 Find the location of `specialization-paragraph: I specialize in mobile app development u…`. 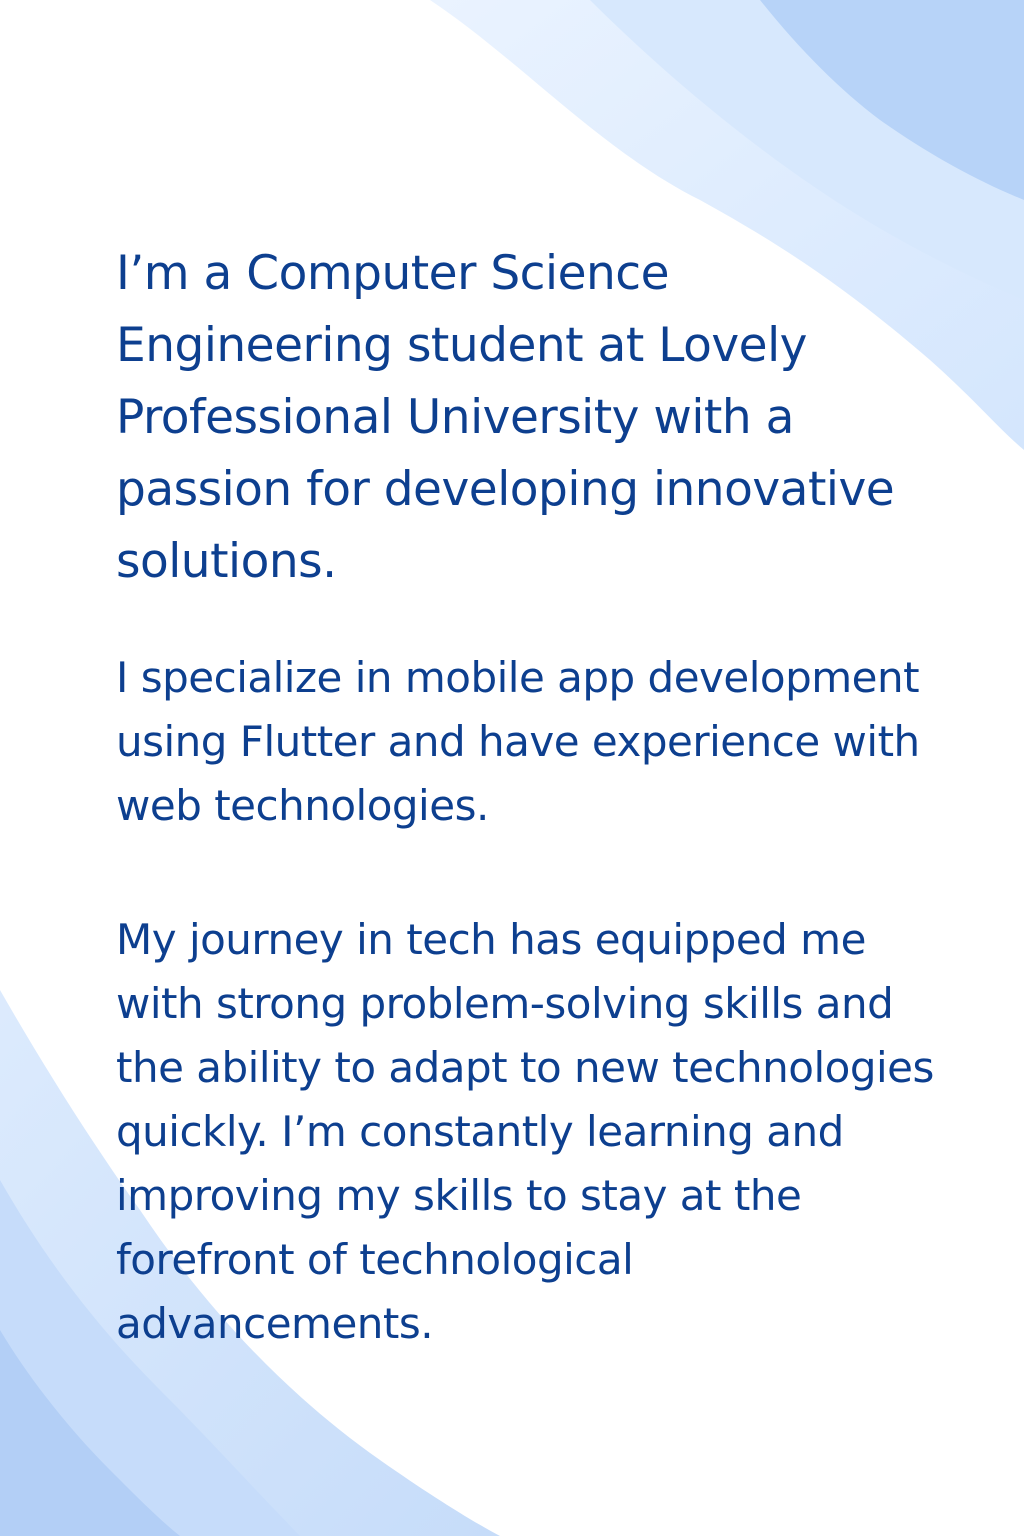

specialization-paragraph: I specialize in mobile app development u… is located at coordinates (518, 741).